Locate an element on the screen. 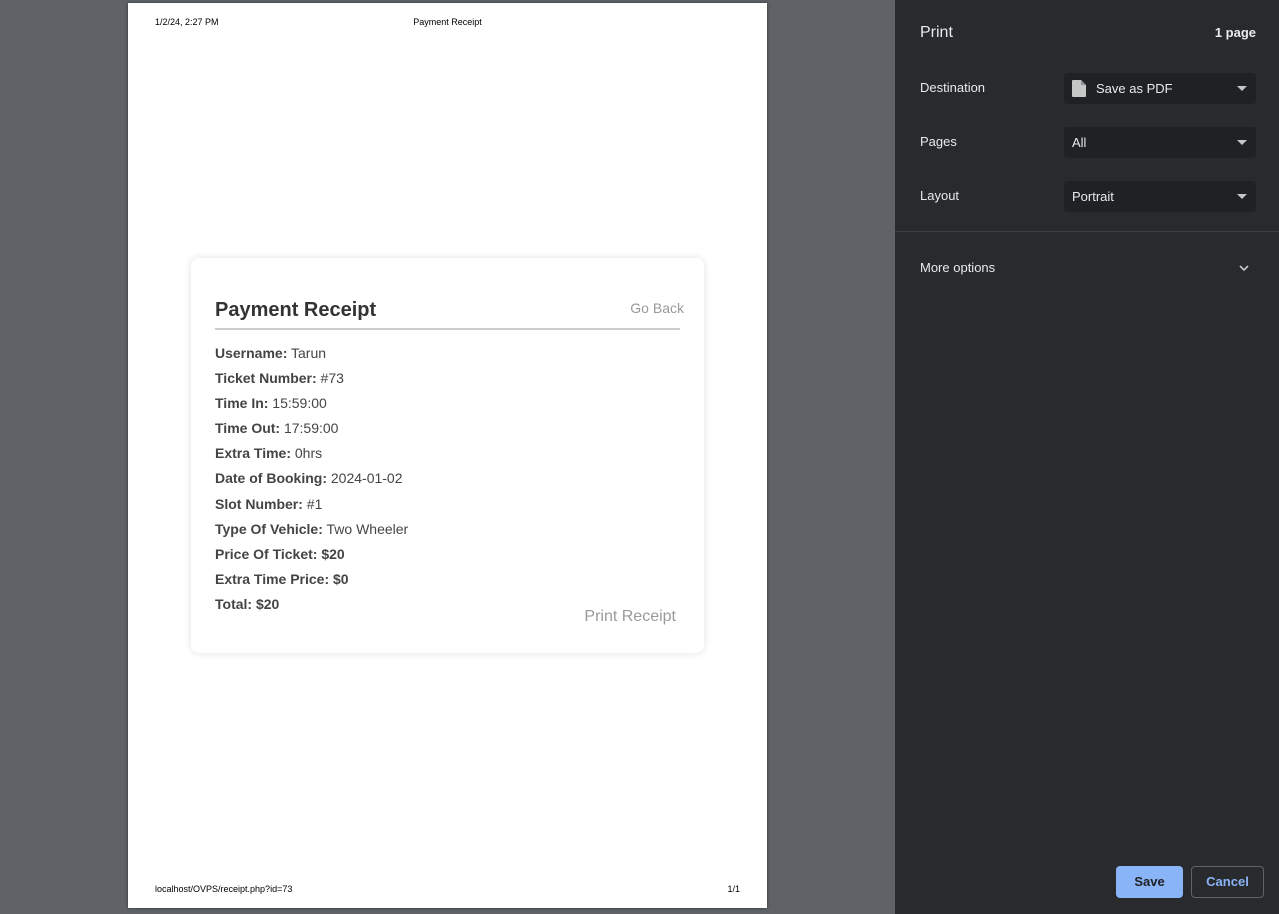 Image resolution: width=1279 pixels, height=914 pixels. receipt-row-extra-time: Extra Time: 0hrs is located at coordinates (311, 457).